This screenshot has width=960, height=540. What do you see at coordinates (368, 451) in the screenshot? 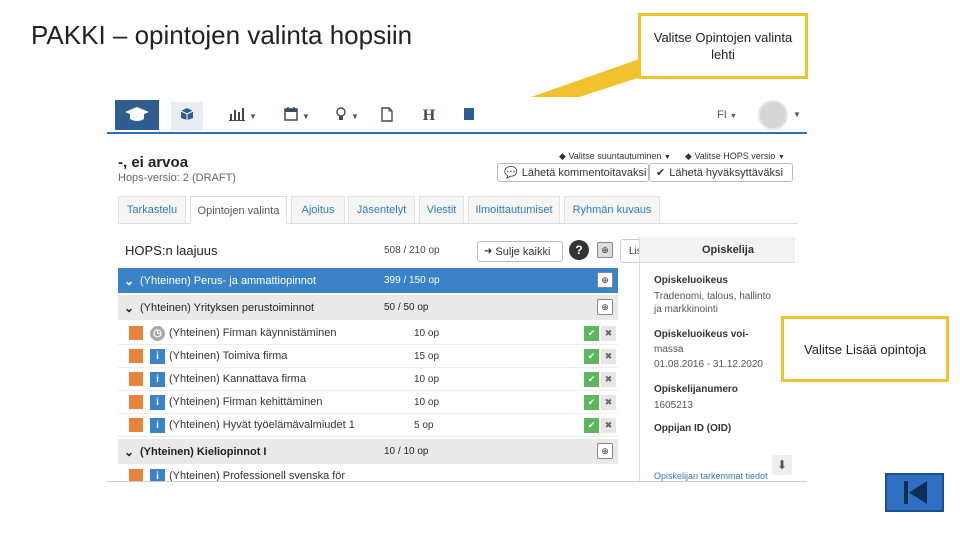
I see `group-row: ⌄ (Yhteinen) Kieliopinnot I 10 / 10 op ⊕` at bounding box center [368, 451].